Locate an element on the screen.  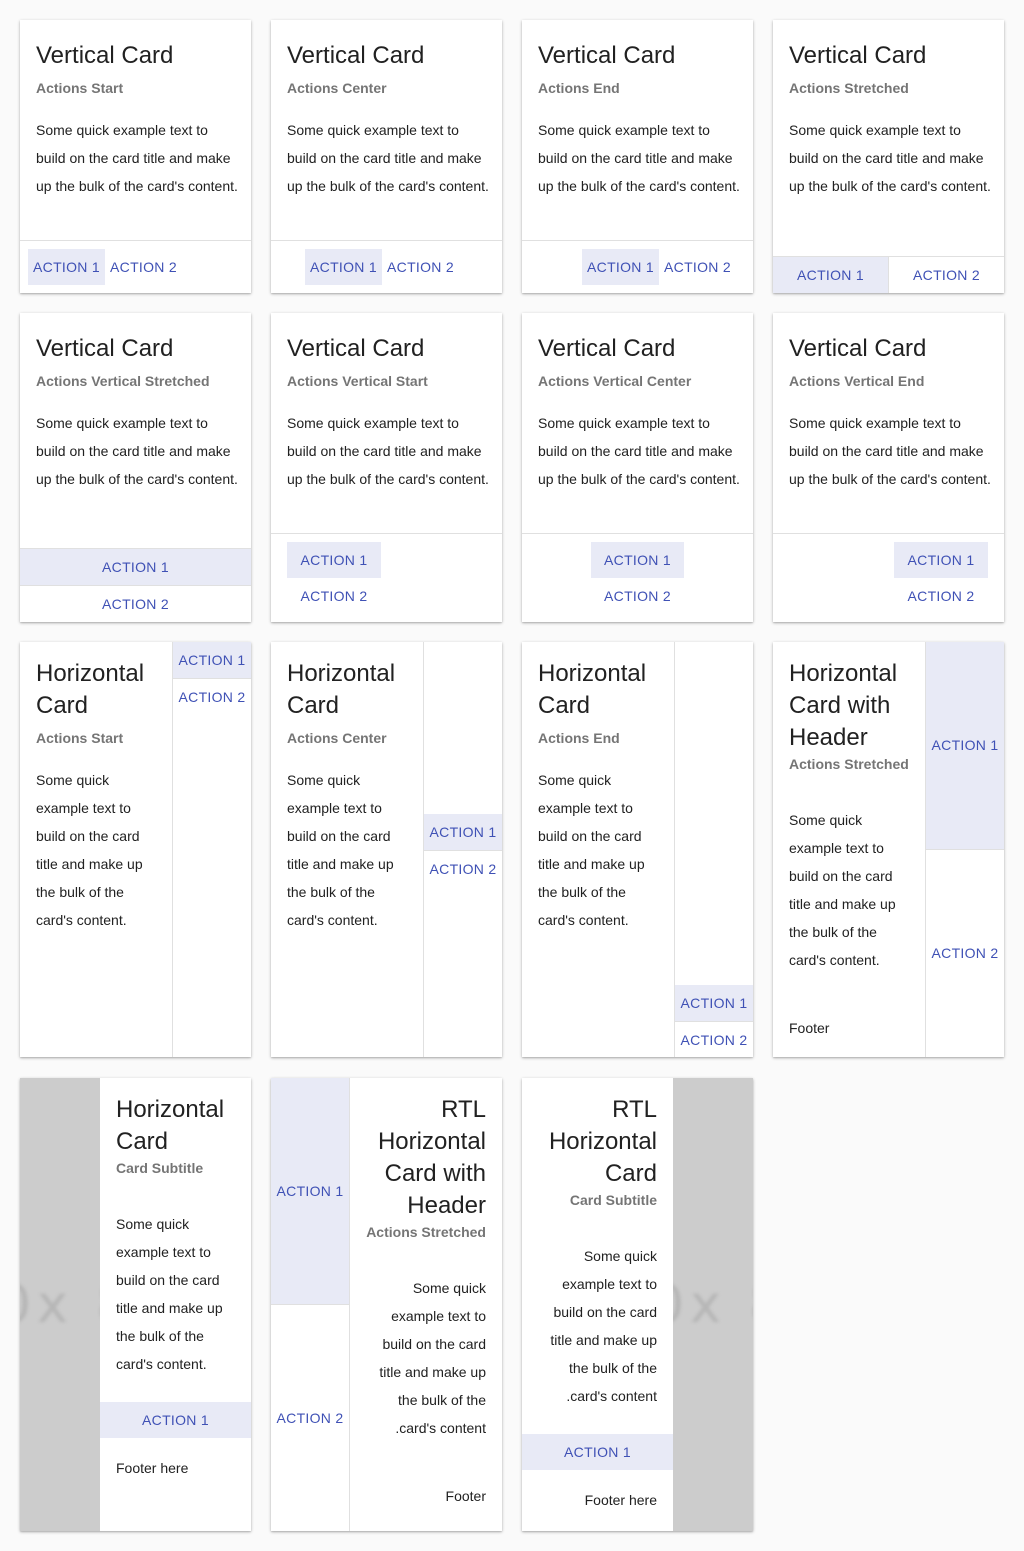
card-subtitle: Actions Vertical Start is located at coordinates (357, 381).